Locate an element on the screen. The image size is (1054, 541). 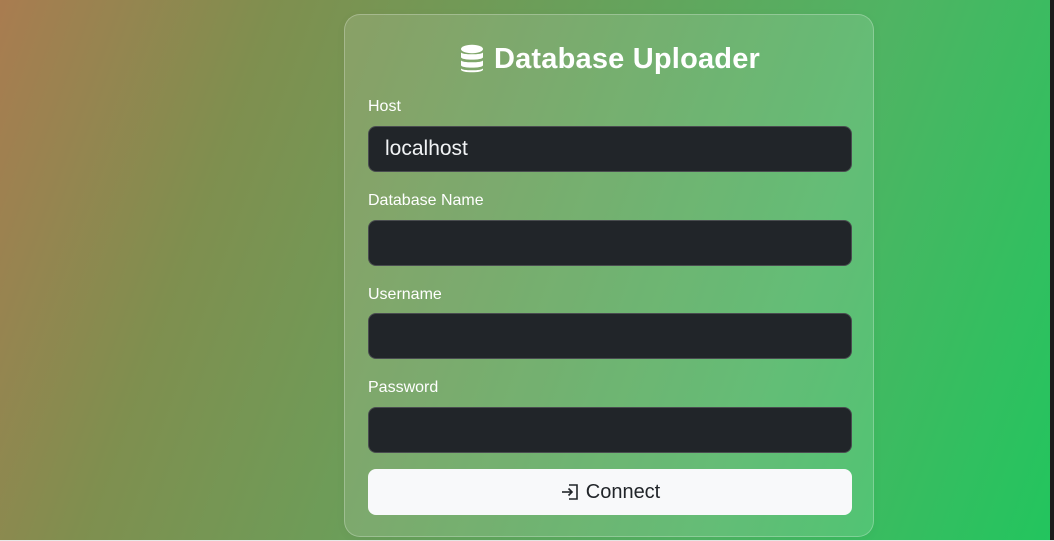
password-label: Password is located at coordinates (403, 387).